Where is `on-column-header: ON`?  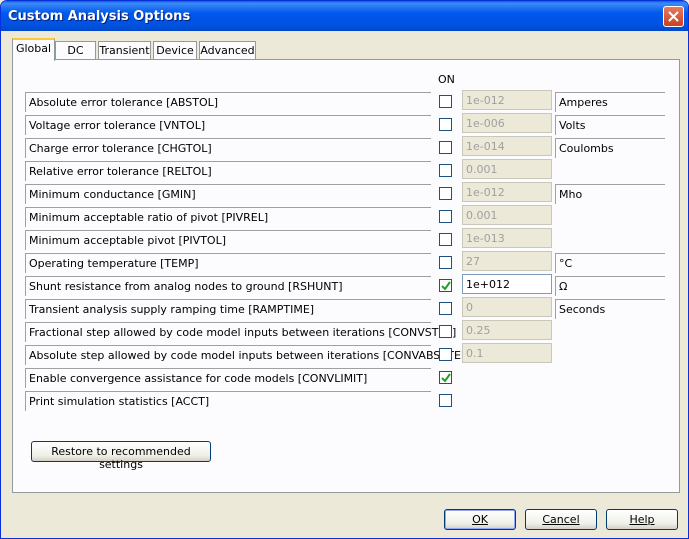
on-column-header: ON is located at coordinates (446, 79).